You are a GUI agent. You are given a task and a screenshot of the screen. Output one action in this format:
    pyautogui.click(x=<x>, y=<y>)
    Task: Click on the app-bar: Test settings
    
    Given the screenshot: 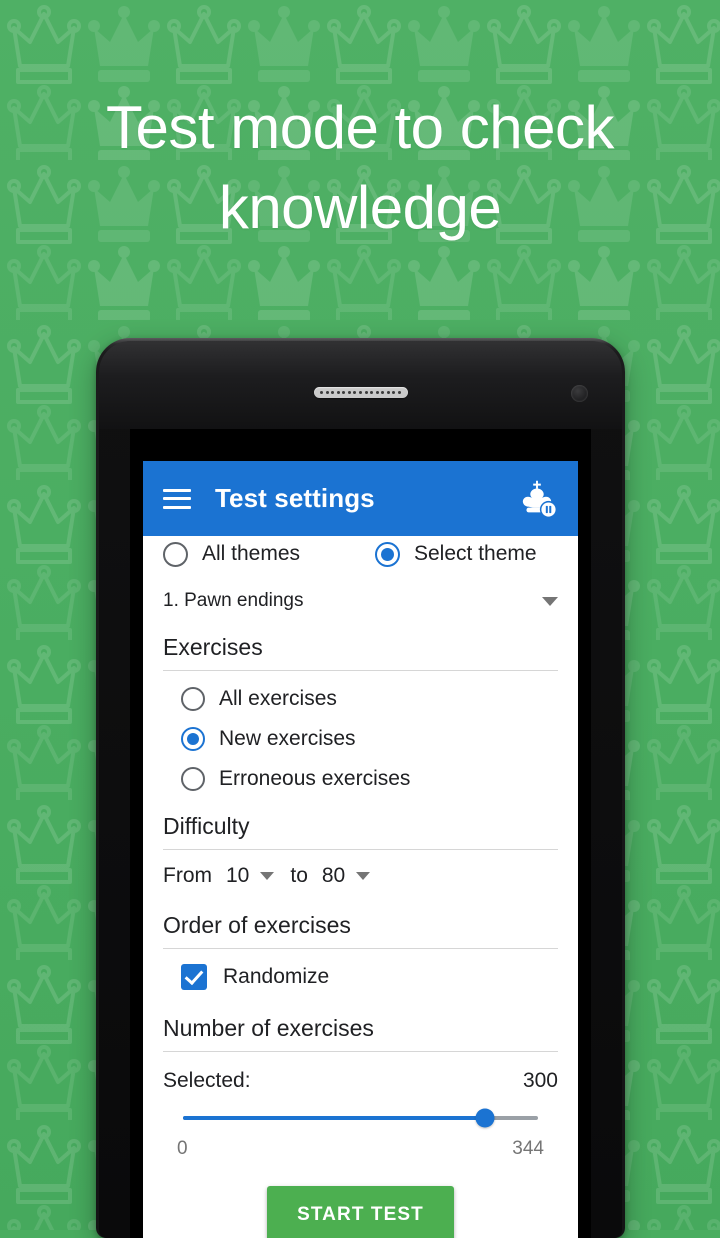 What is the action you would take?
    pyautogui.click(x=360, y=498)
    